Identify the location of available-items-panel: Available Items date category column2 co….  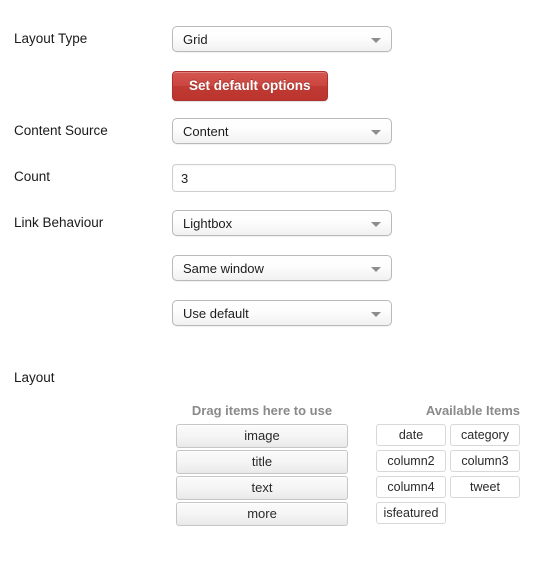
(448, 463).